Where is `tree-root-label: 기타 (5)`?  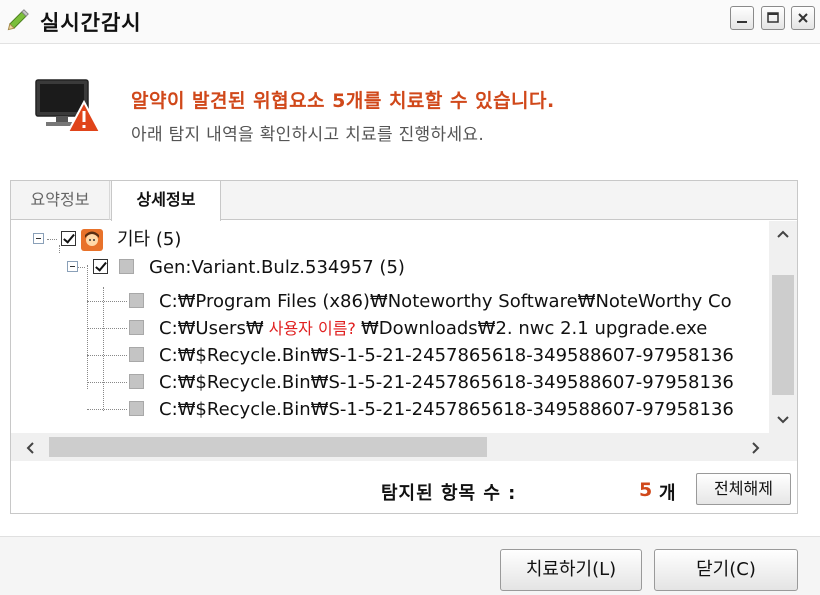 tree-root-label: 기타 (5) is located at coordinates (149, 239).